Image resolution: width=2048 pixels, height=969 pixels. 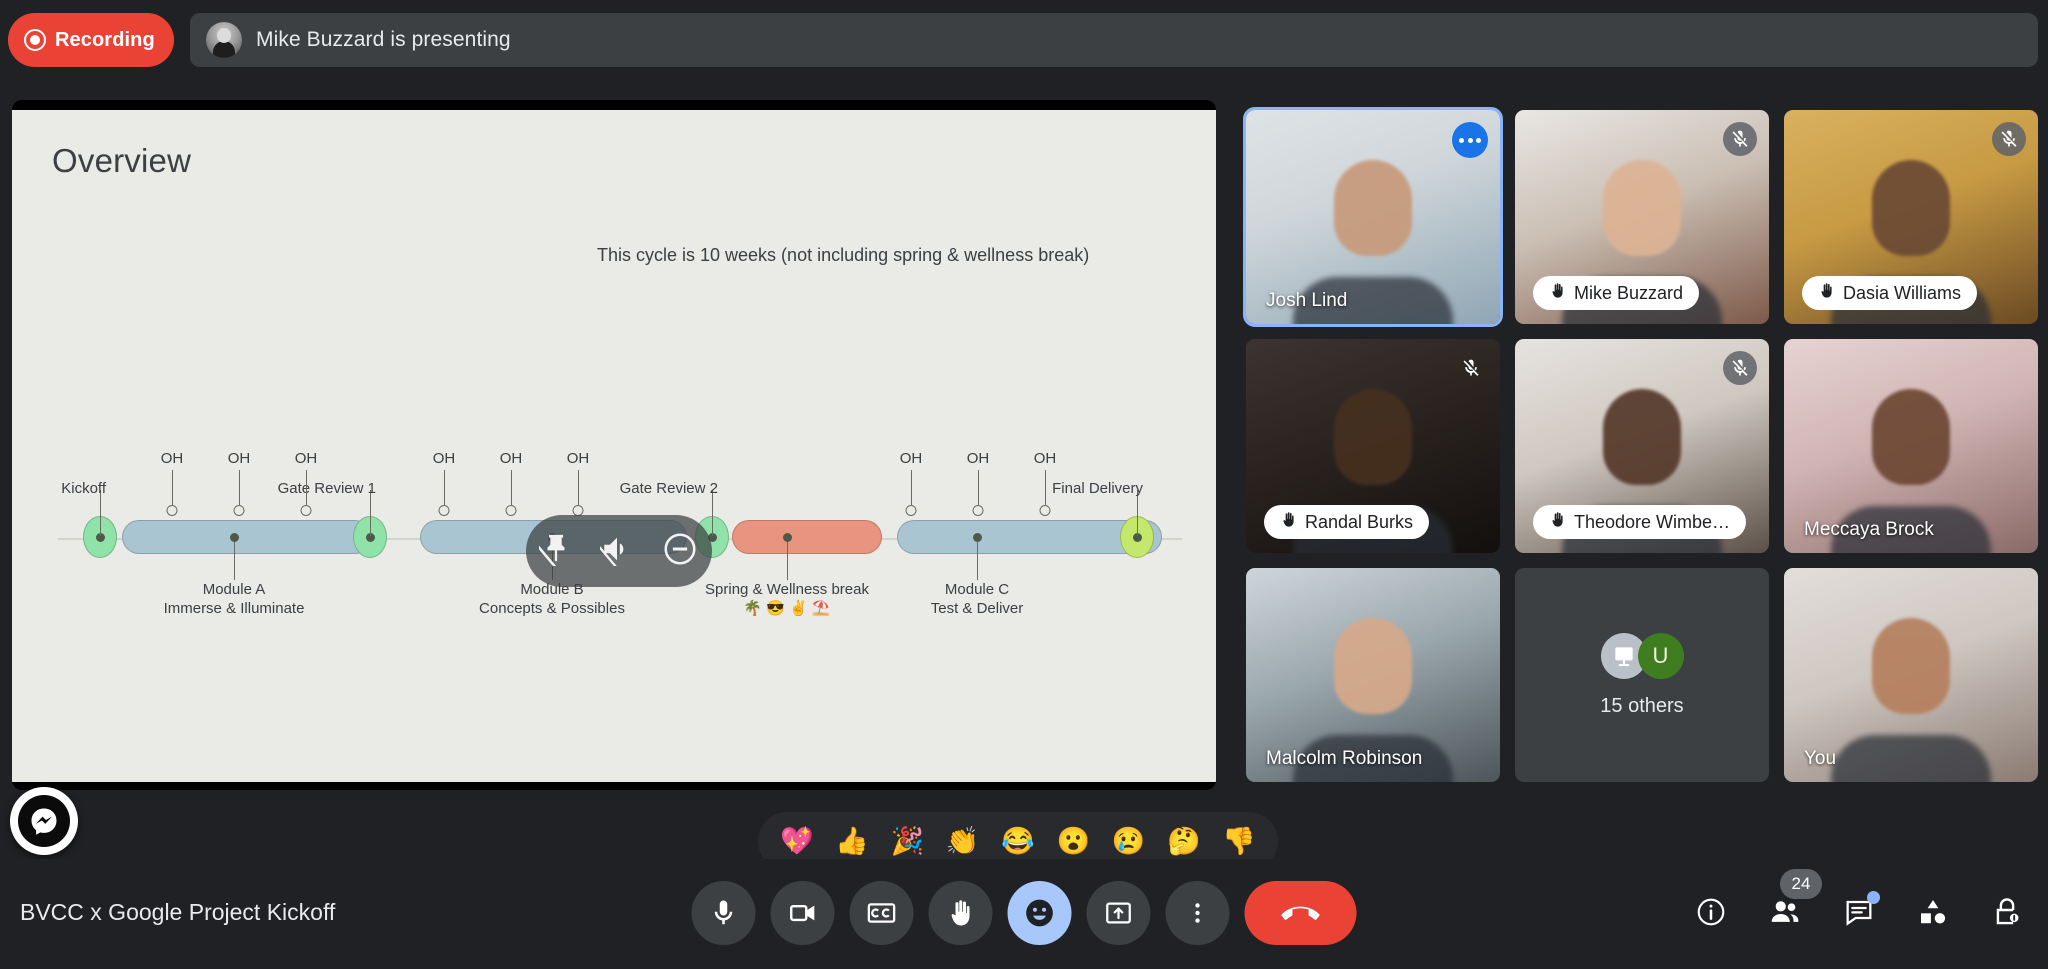 I want to click on host-controls-button, so click(x=2007, y=912).